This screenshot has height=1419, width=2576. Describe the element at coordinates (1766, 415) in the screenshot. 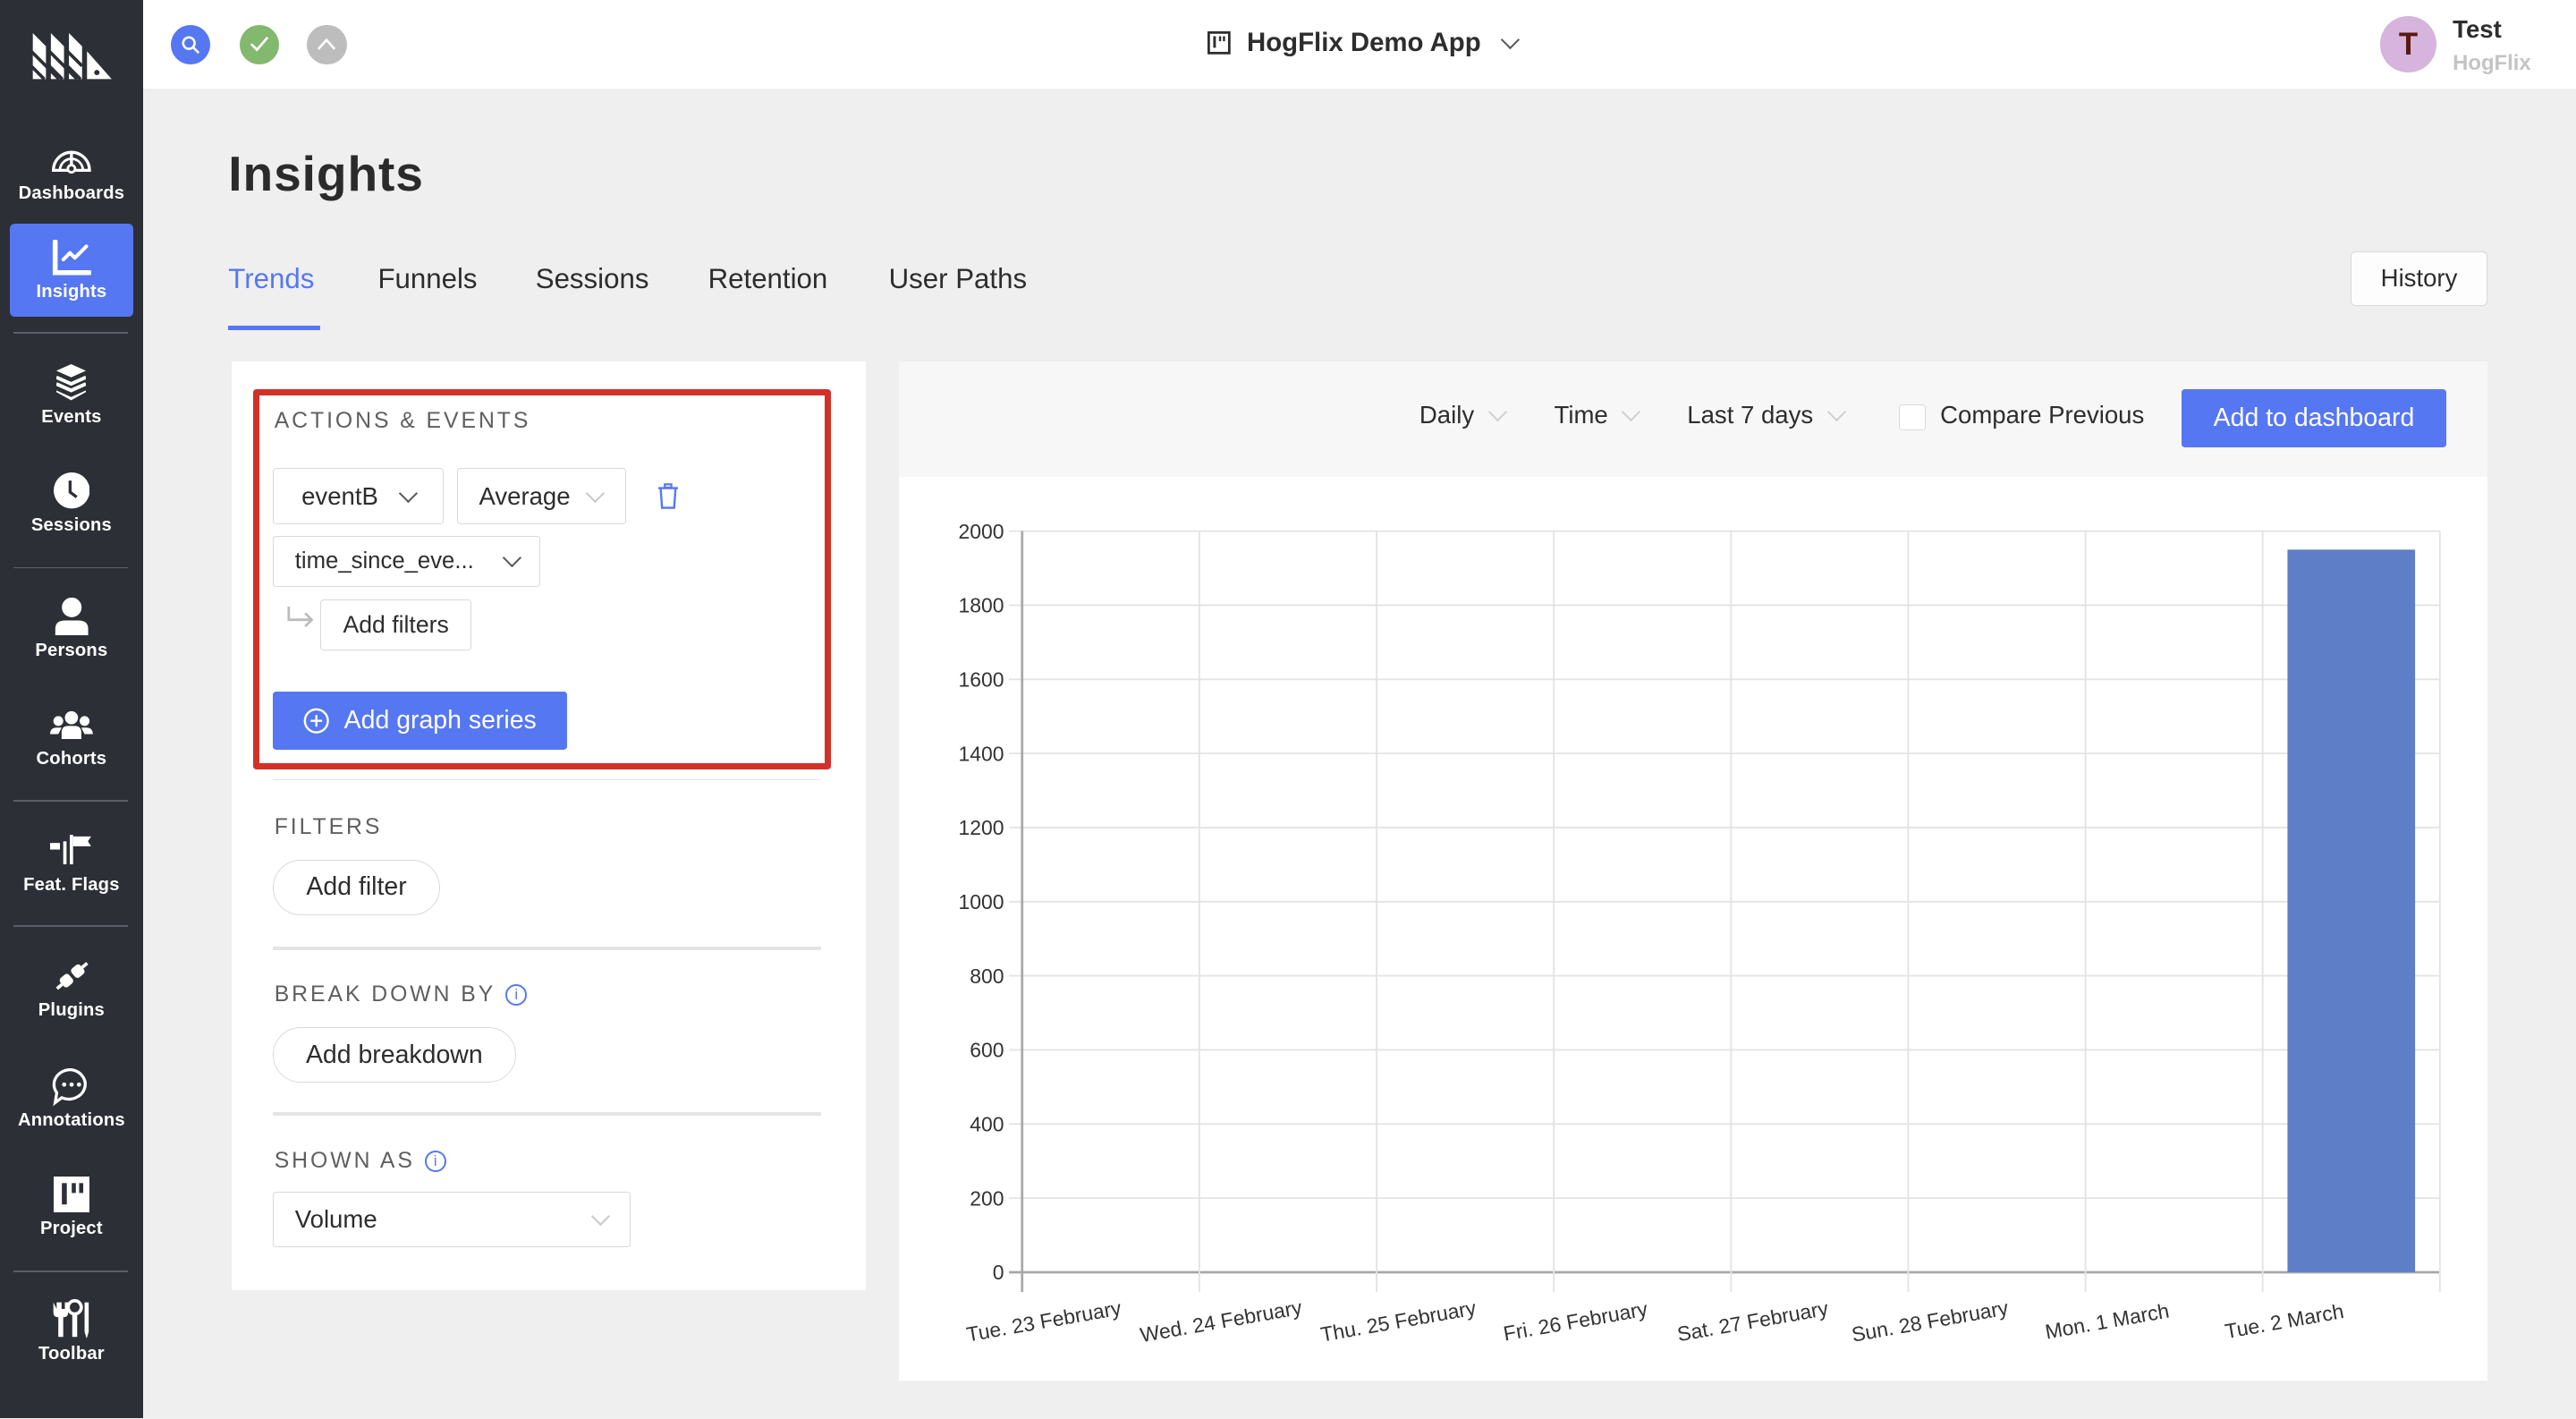

I see `date-range-select: Last 7 days` at that location.